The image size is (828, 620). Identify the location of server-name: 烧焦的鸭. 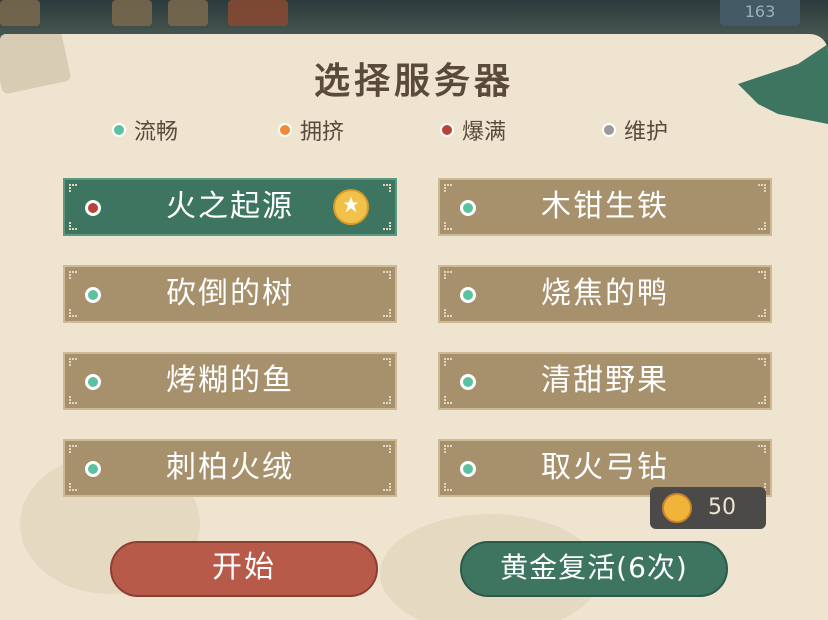
(605, 293).